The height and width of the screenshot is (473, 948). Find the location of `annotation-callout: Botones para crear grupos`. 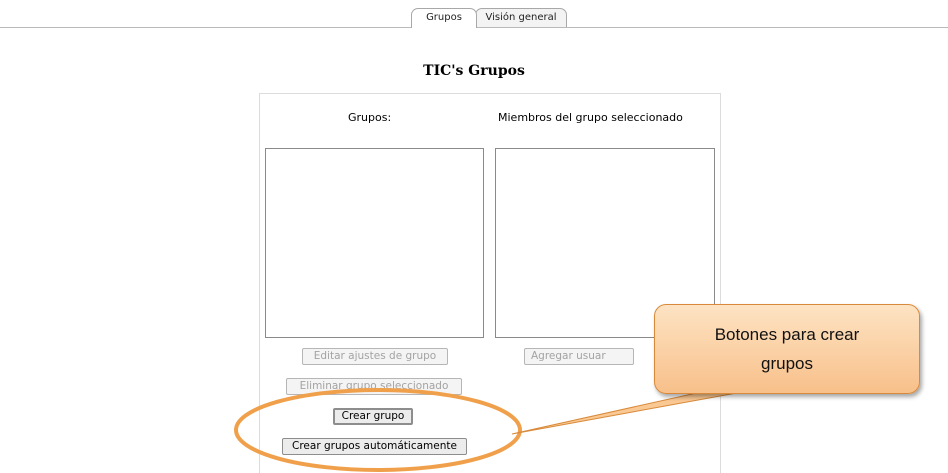

annotation-callout: Botones para crear grupos is located at coordinates (787, 349).